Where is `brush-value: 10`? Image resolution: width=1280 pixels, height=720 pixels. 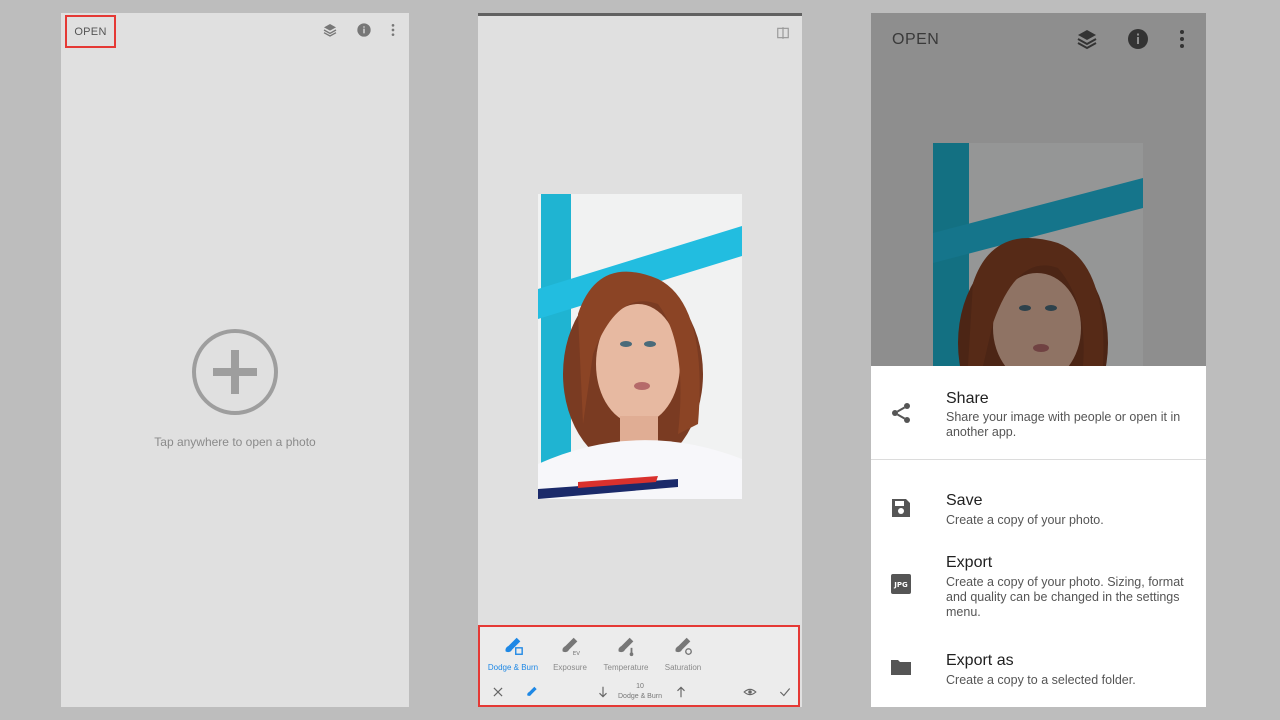
brush-value: 10 is located at coordinates (640, 686).